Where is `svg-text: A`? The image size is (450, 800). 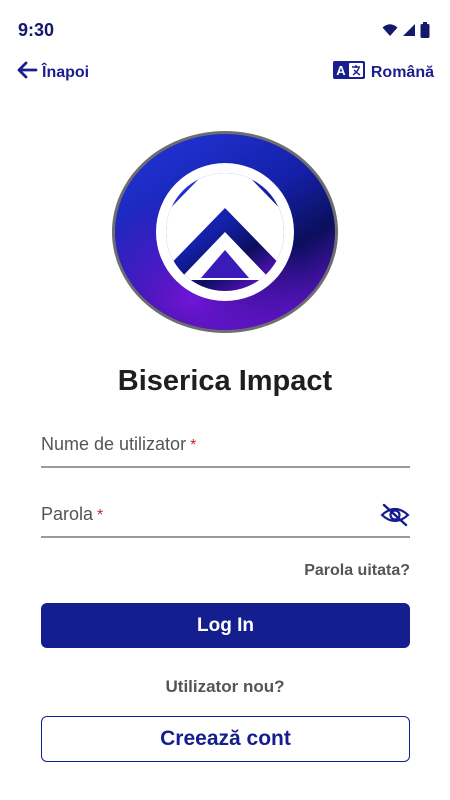
svg-text: A is located at coordinates (341, 70).